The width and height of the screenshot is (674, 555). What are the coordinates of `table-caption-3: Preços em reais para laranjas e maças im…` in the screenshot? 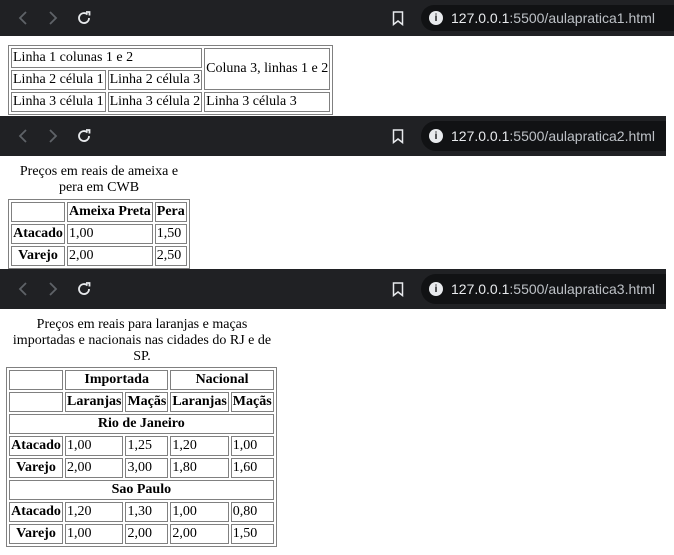 It's located at (142, 340).